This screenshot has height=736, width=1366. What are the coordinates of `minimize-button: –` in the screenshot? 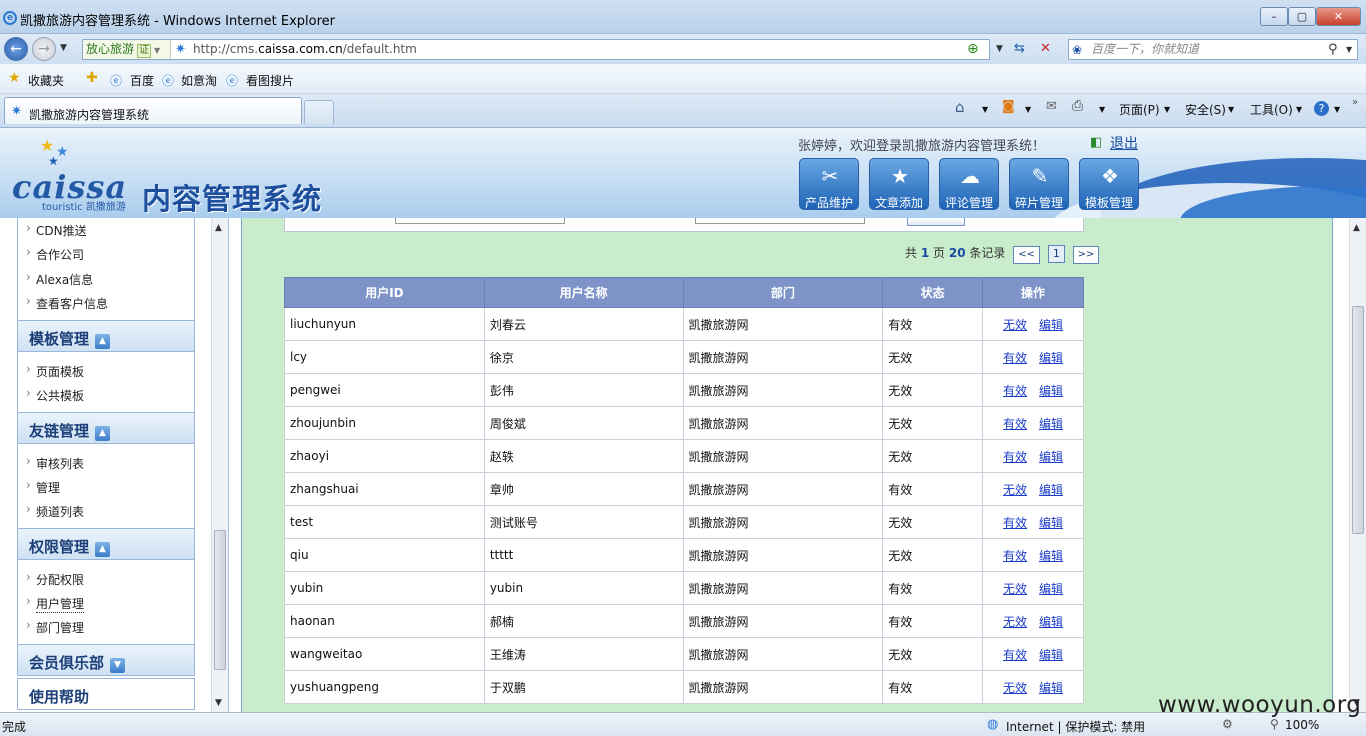 It's located at (1274, 16).